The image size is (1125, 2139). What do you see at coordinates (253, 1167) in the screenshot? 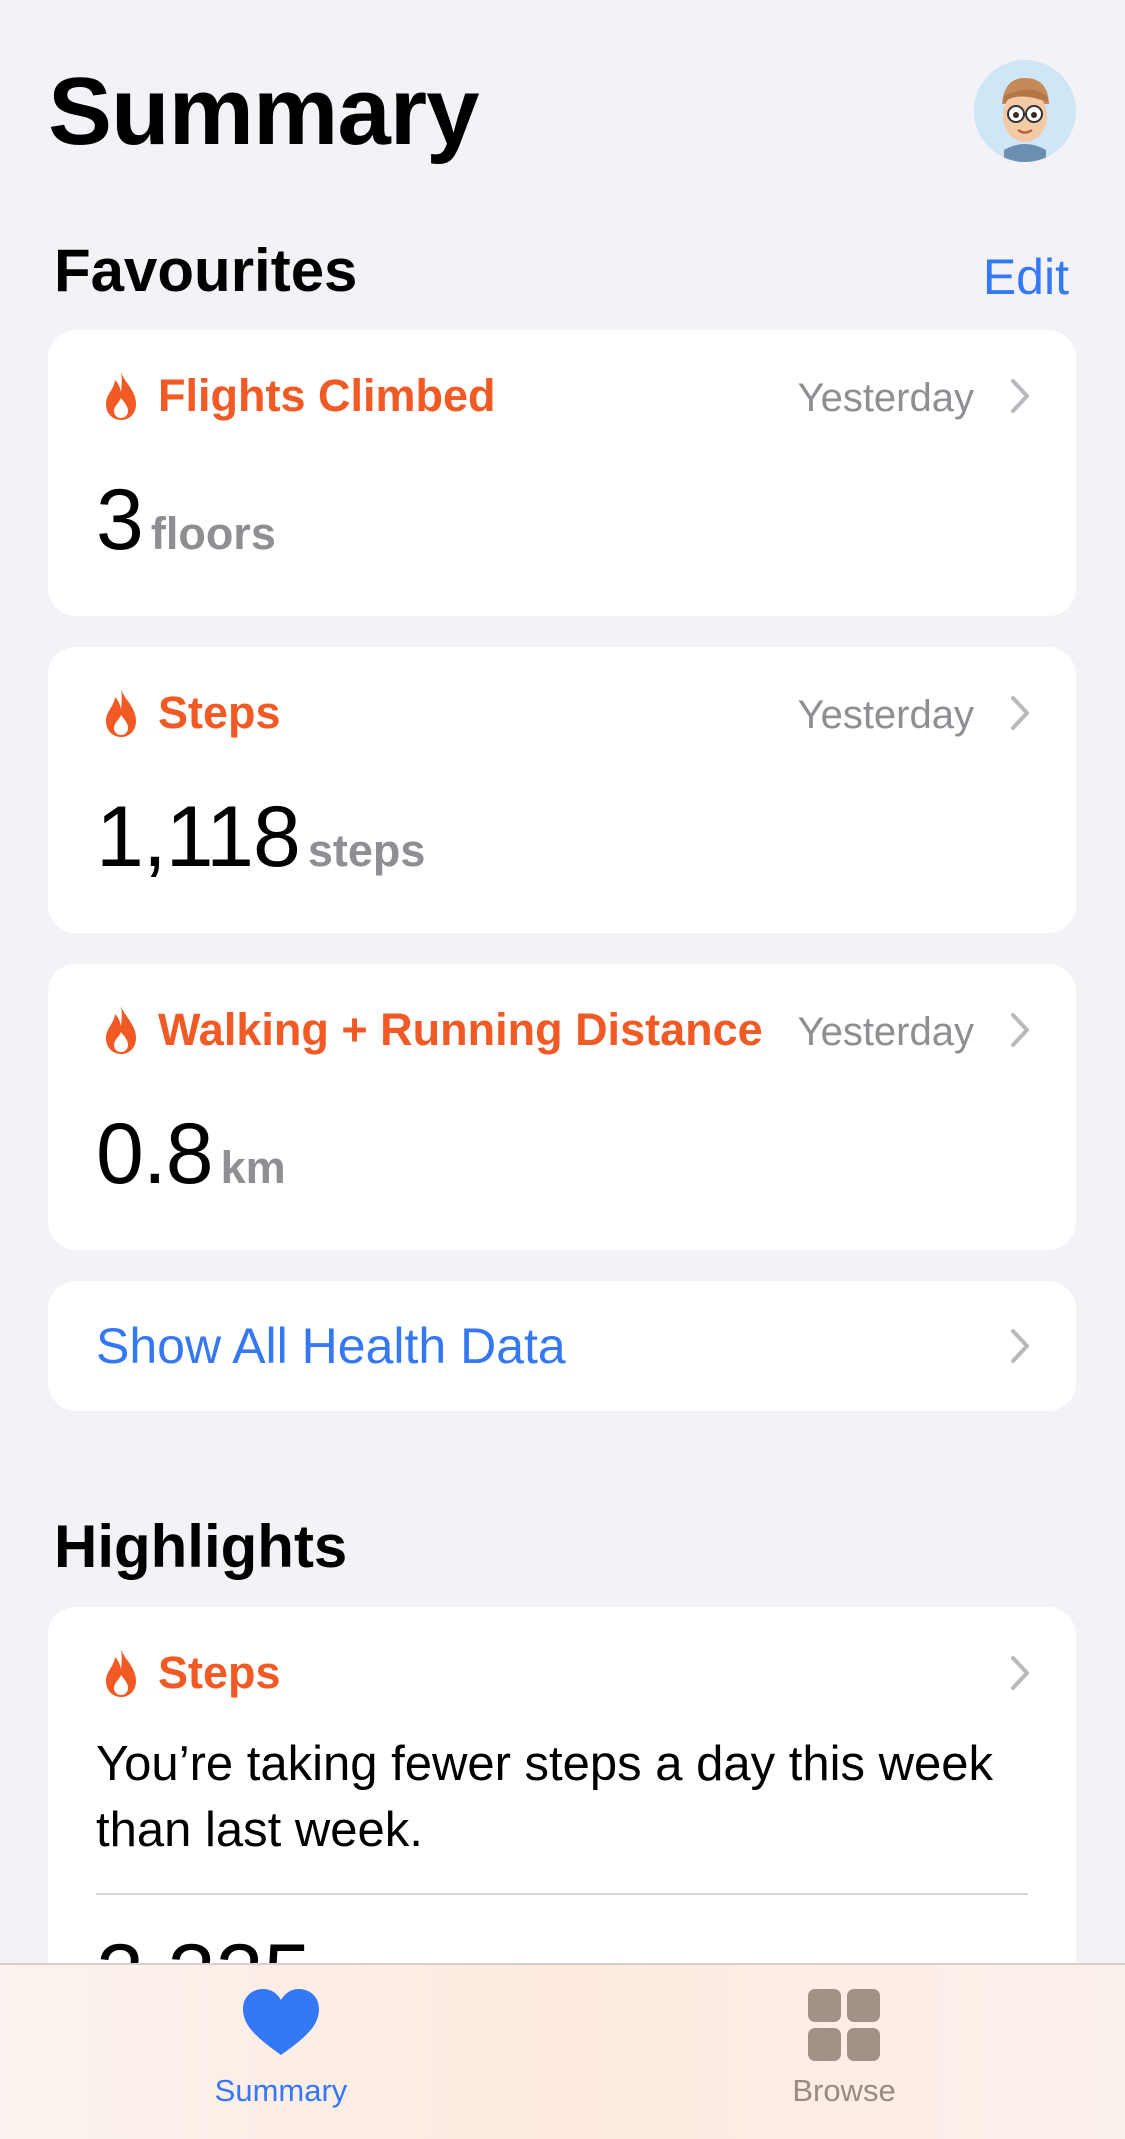
I see `metric-unit: km` at bounding box center [253, 1167].